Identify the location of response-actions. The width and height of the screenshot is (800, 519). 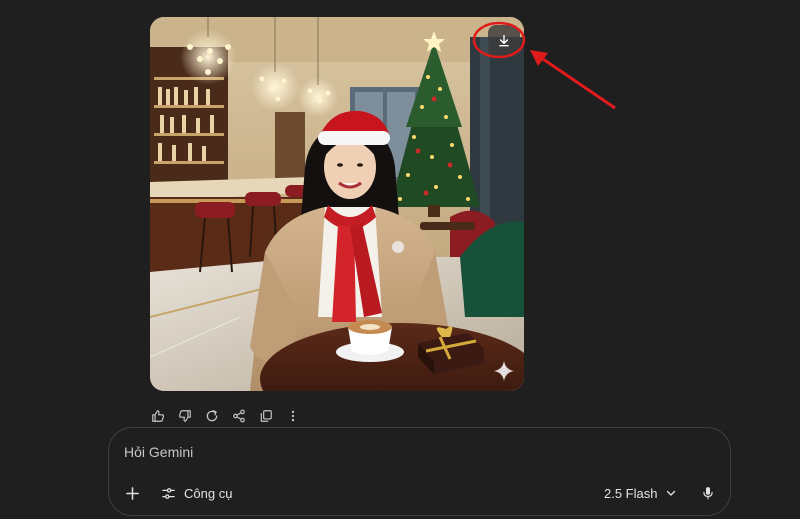
(225, 416).